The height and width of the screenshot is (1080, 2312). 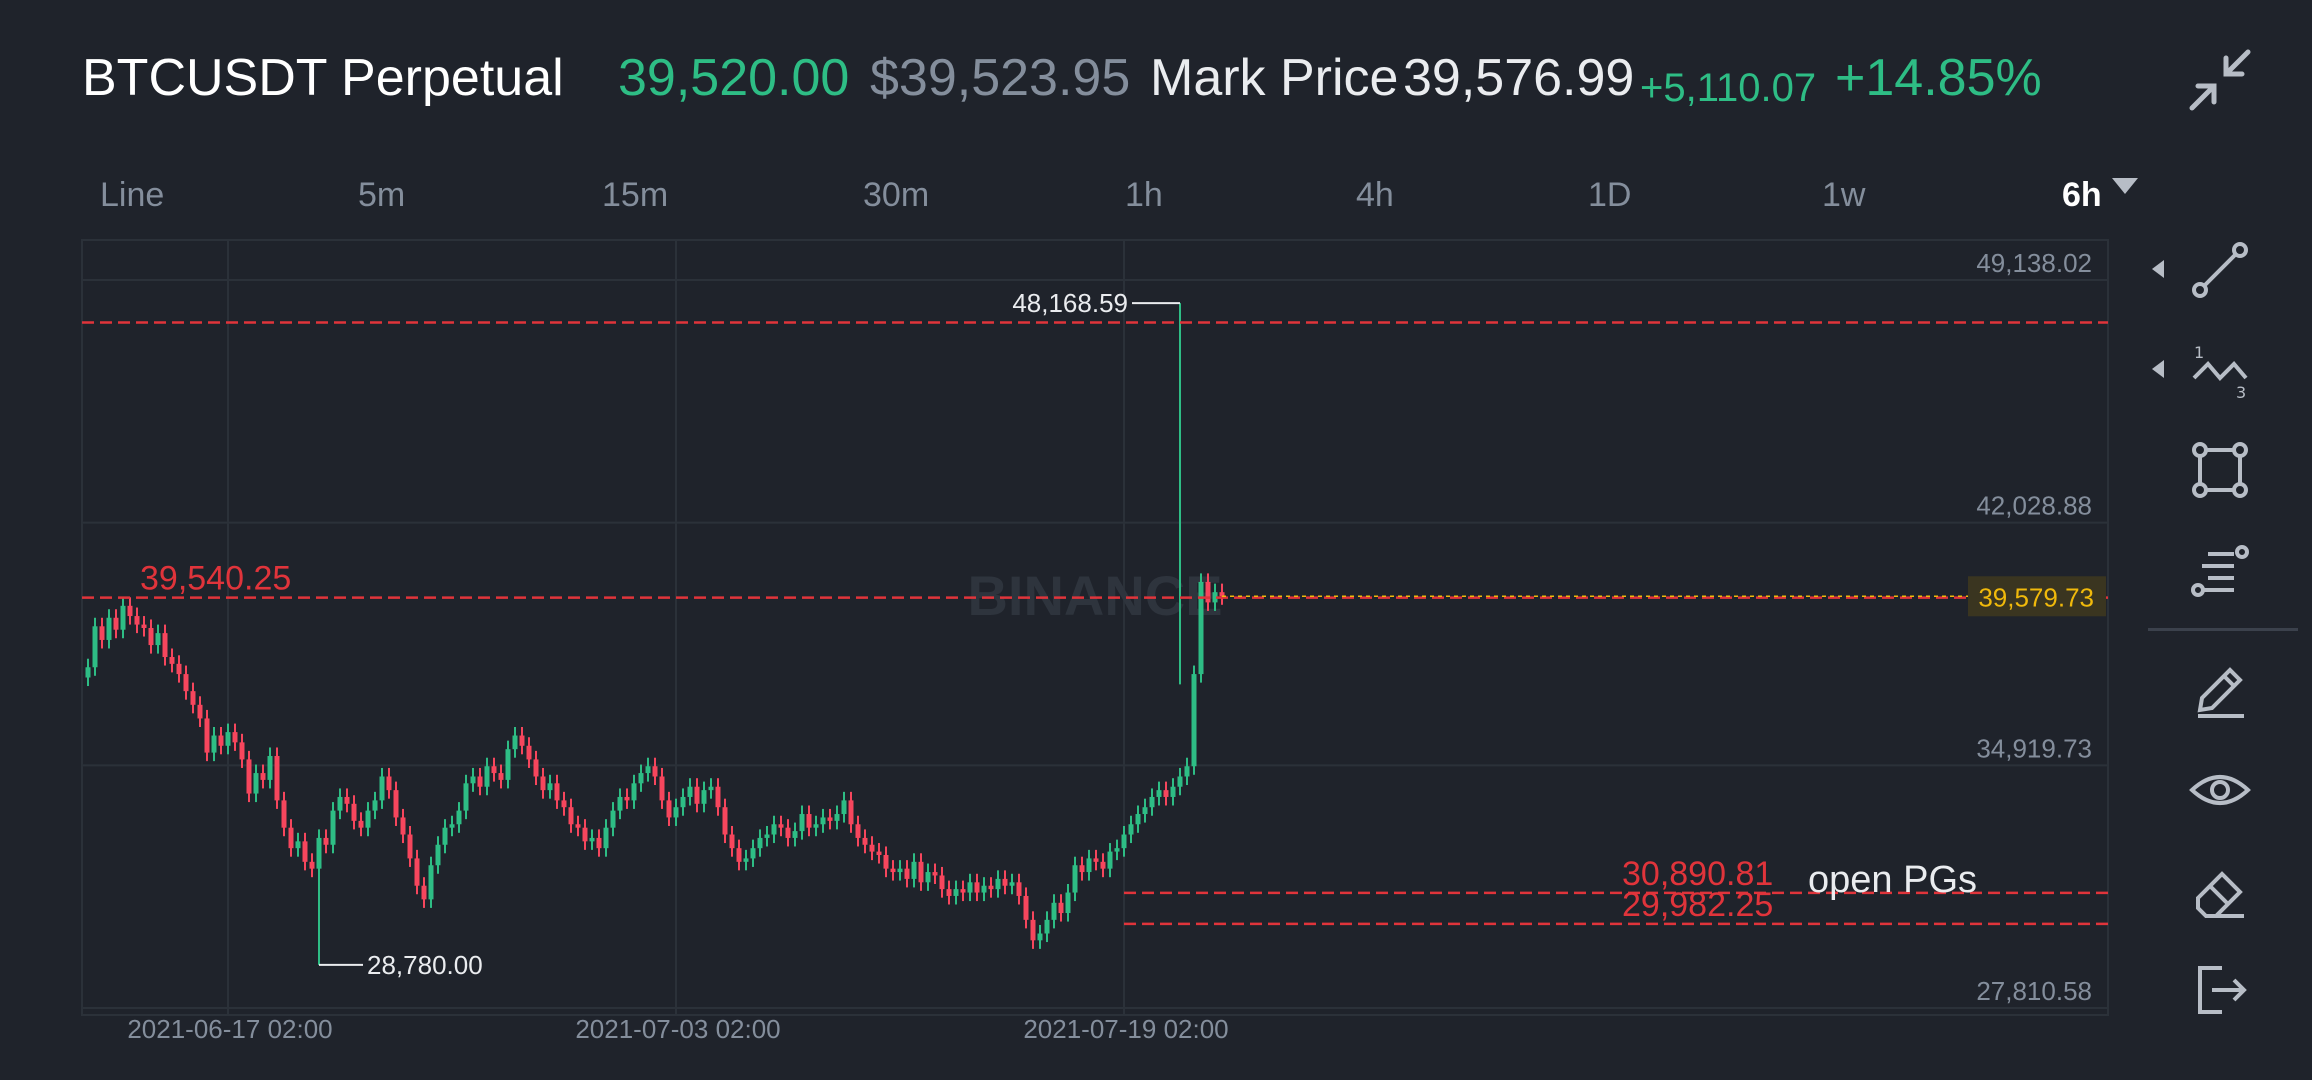 I want to click on pencil-tool, so click(x=2220, y=690).